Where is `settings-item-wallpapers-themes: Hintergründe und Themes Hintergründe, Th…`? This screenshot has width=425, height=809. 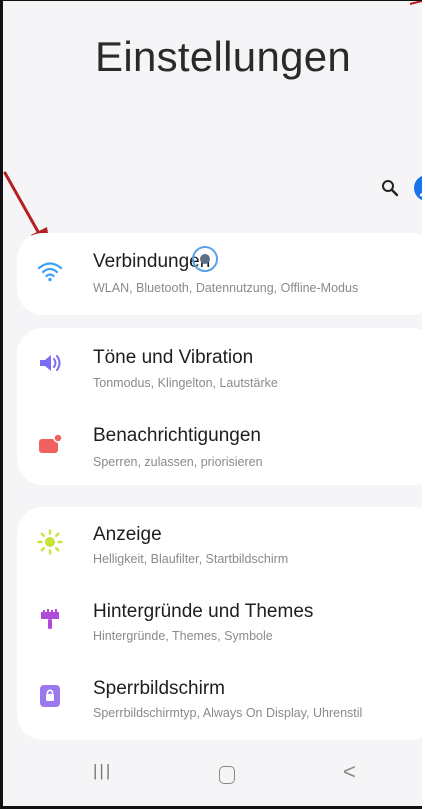 settings-item-wallpapers-themes: Hintergründe und Themes Hintergründe, Th… is located at coordinates (219, 622).